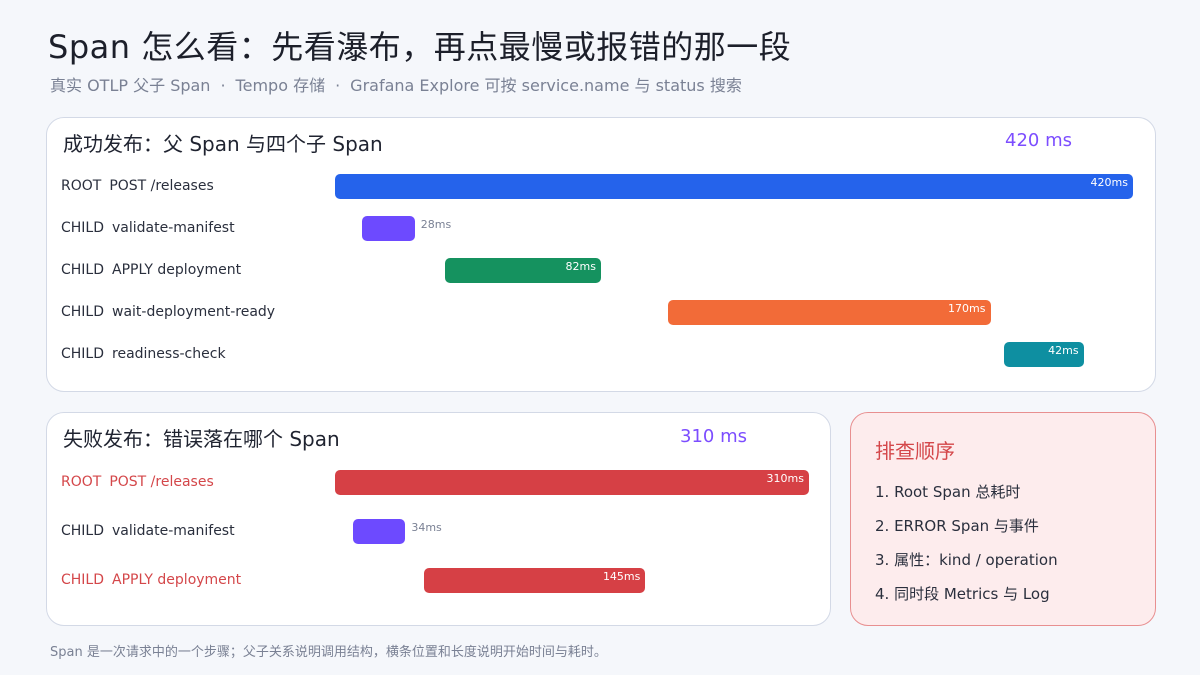 The width and height of the screenshot is (1200, 675). What do you see at coordinates (426, 527) in the screenshot?
I see `span-duration-label: 34ms` at bounding box center [426, 527].